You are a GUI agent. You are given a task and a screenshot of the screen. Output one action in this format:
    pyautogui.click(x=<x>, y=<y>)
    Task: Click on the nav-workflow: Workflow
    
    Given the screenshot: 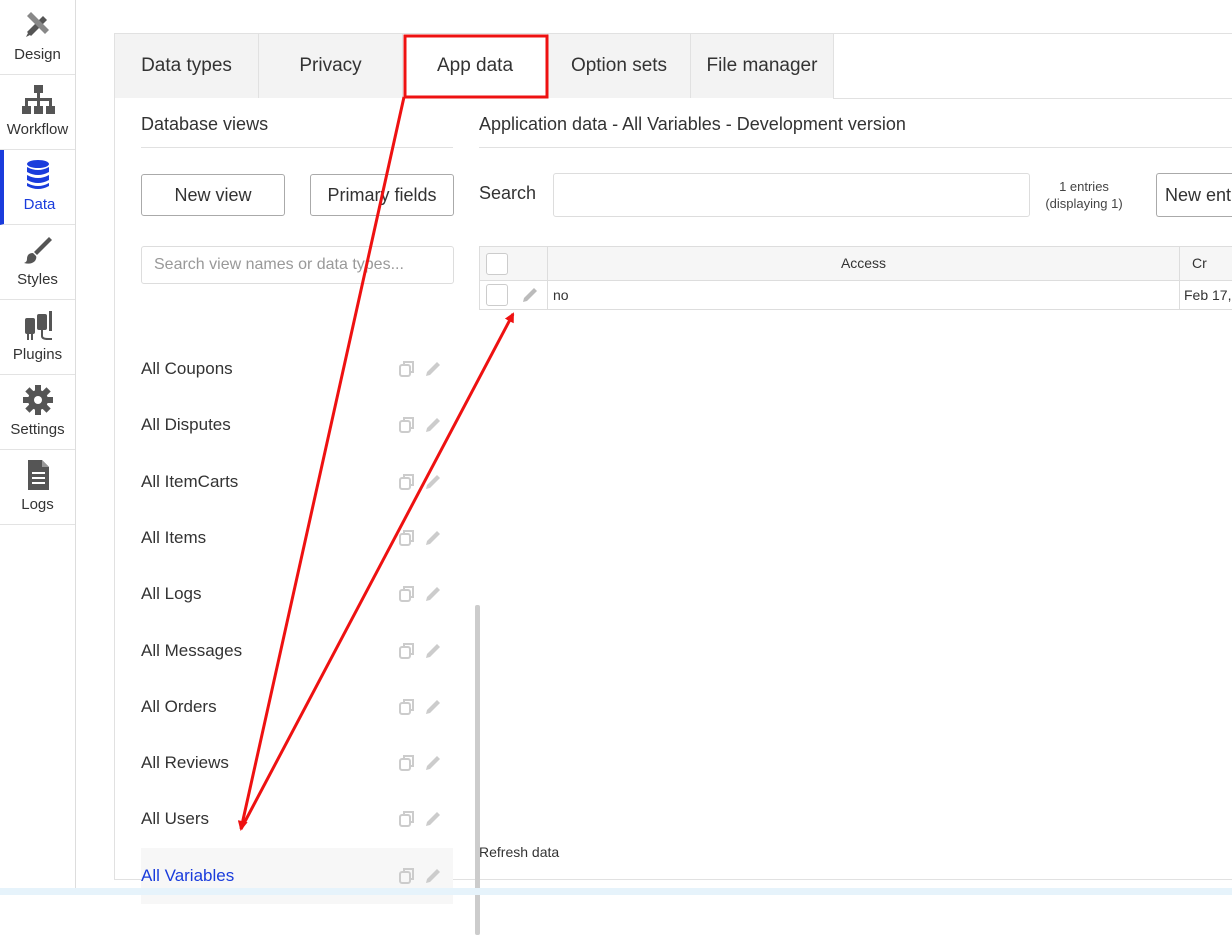 What is the action you would take?
    pyautogui.click(x=37, y=112)
    